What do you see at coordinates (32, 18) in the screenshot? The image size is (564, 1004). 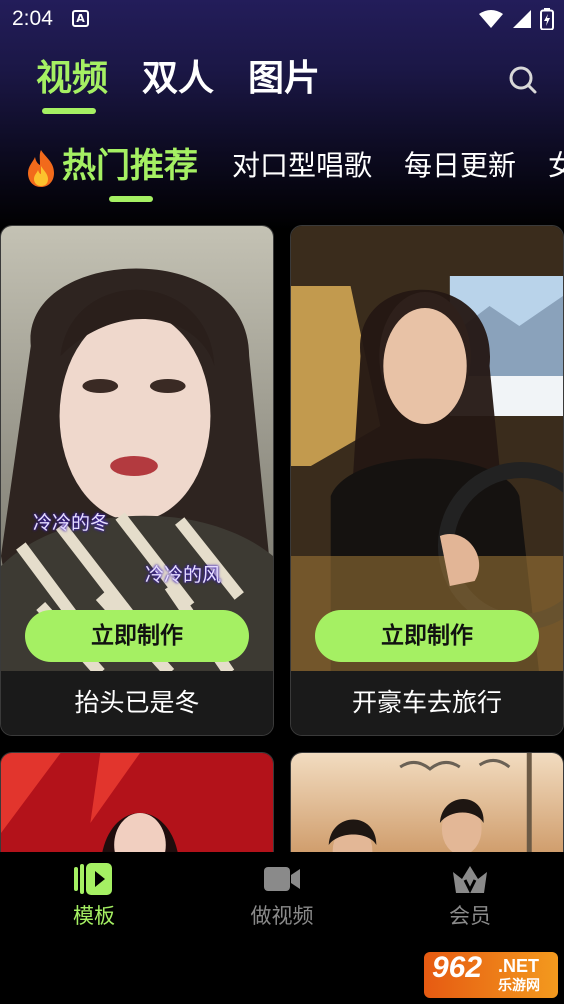 I see `status-time: 2:04` at bounding box center [32, 18].